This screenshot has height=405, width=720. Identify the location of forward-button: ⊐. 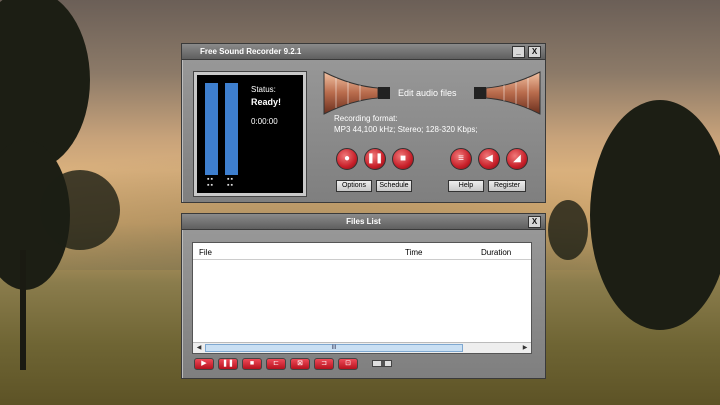
(324, 364).